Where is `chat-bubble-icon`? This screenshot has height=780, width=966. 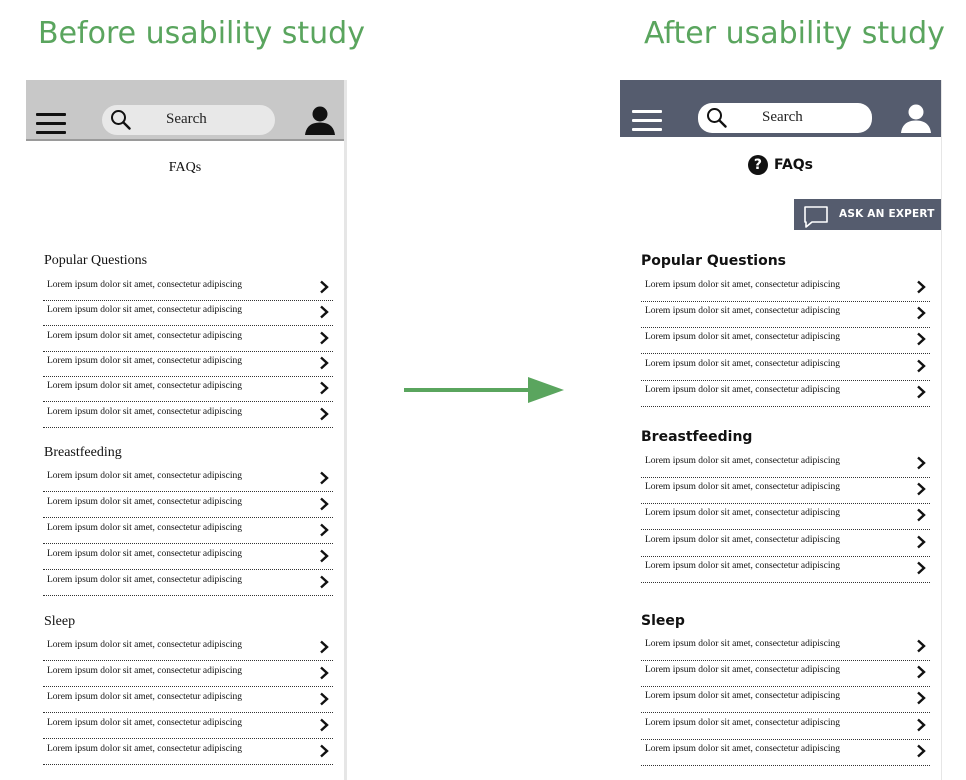
chat-bubble-icon is located at coordinates (816, 217).